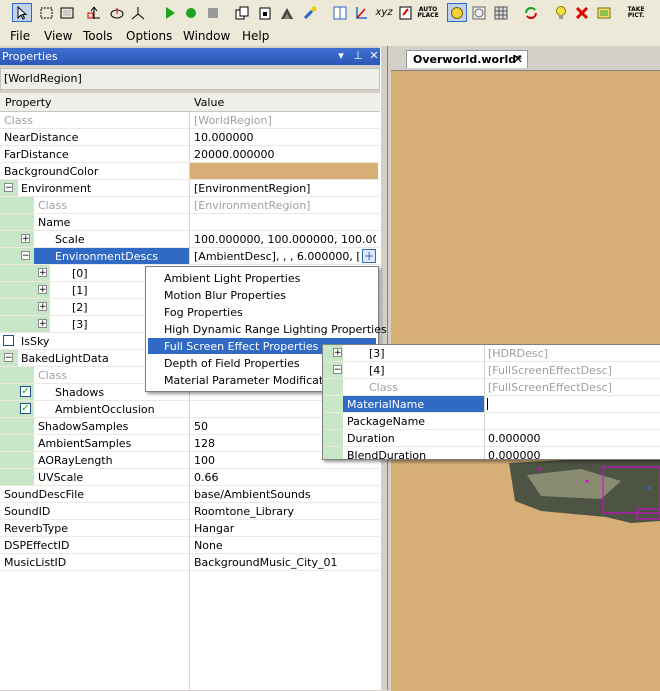 The height and width of the screenshot is (691, 660). Describe the element at coordinates (570, 404) in the screenshot. I see `materialname-input` at that location.